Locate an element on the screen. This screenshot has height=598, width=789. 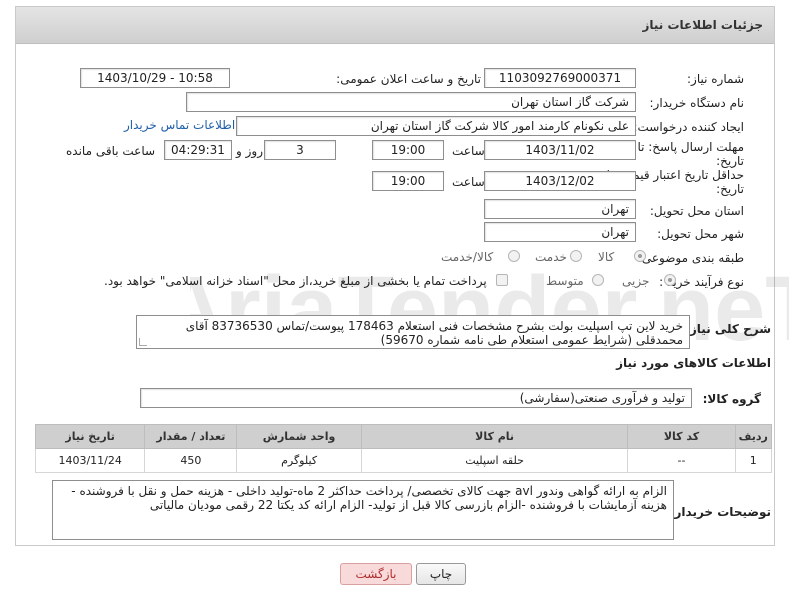
page-title: جزئیات اطلاعات نیاز is located at coordinates (702, 25).